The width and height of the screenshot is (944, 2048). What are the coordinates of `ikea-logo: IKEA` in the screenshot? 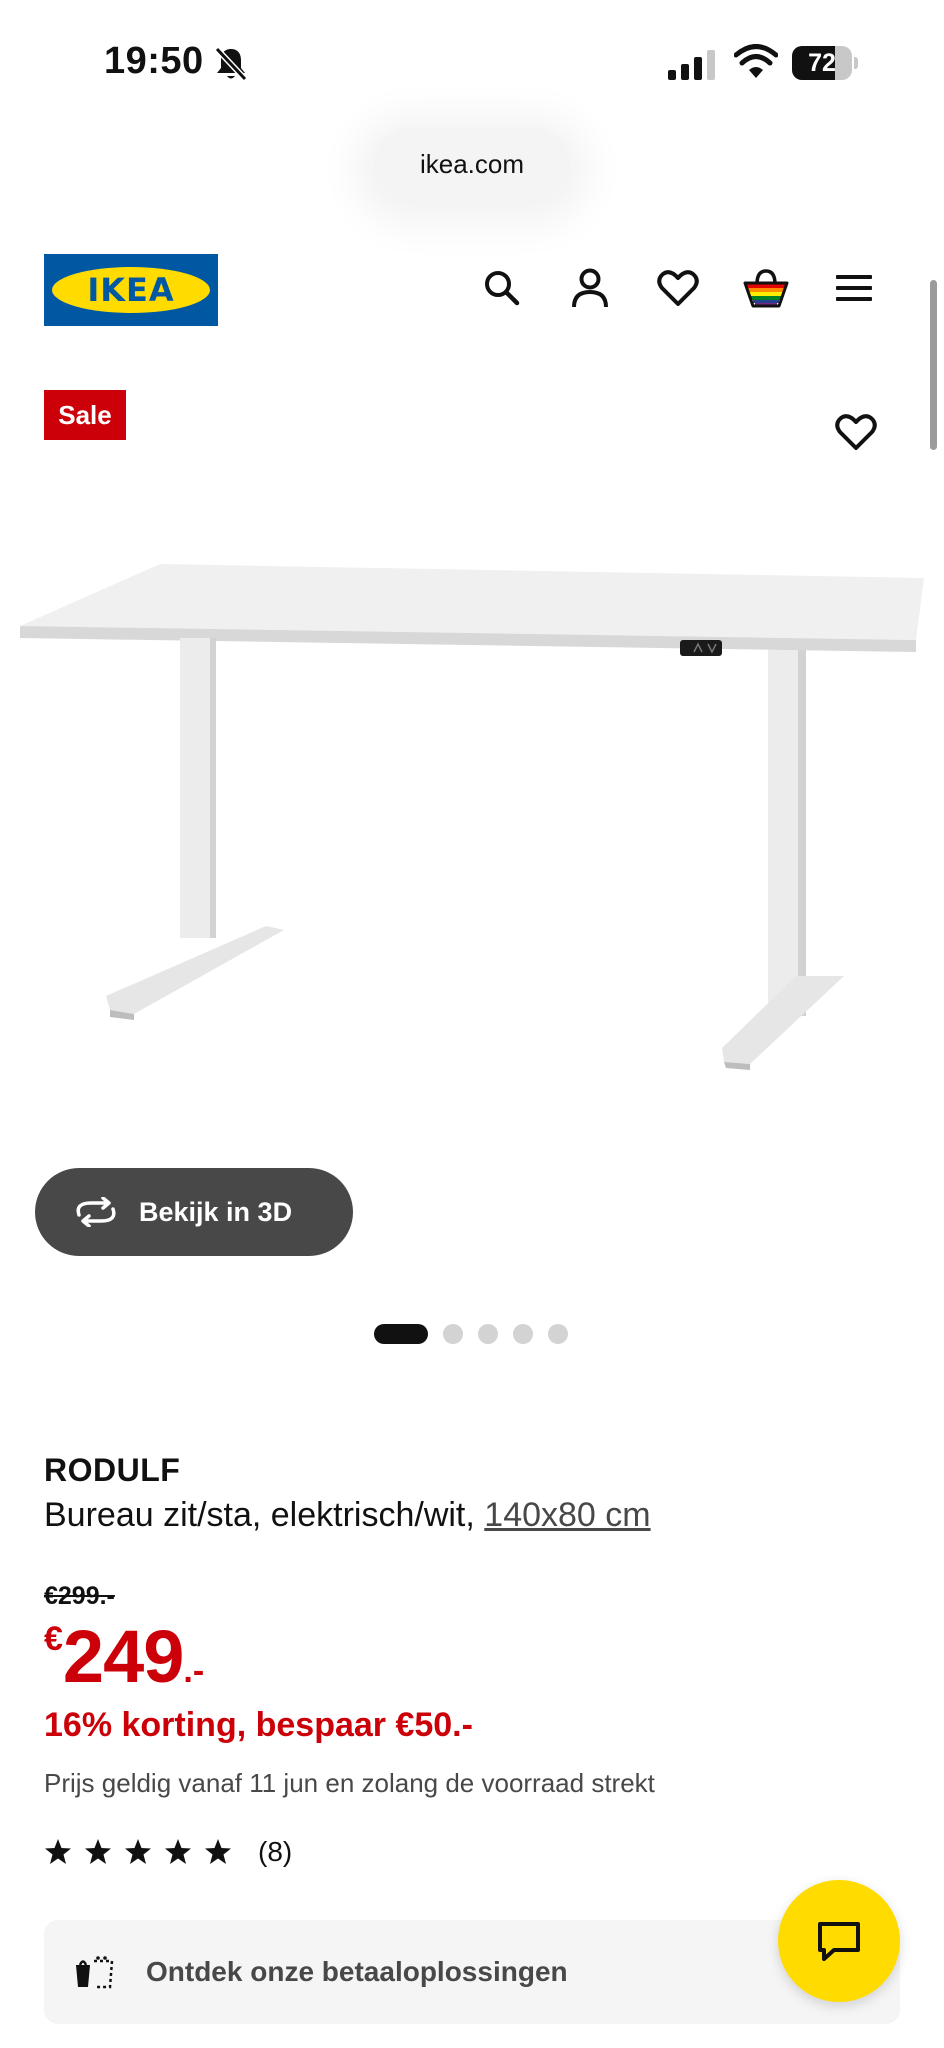 It's located at (131, 290).